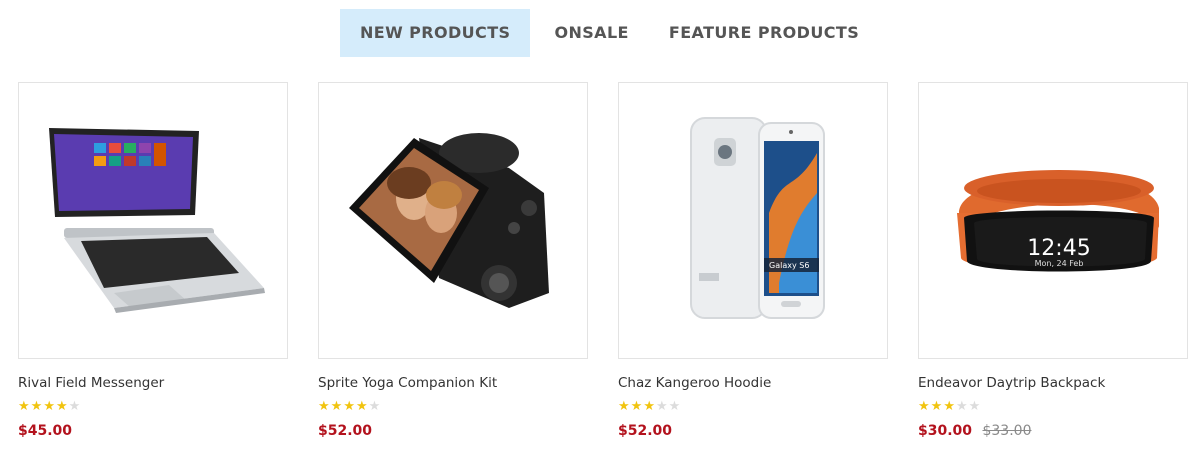 Image resolution: width=1204 pixels, height=455 pixels. Describe the element at coordinates (157, 220) in the screenshot. I see `laptop-tablet-icon` at that location.